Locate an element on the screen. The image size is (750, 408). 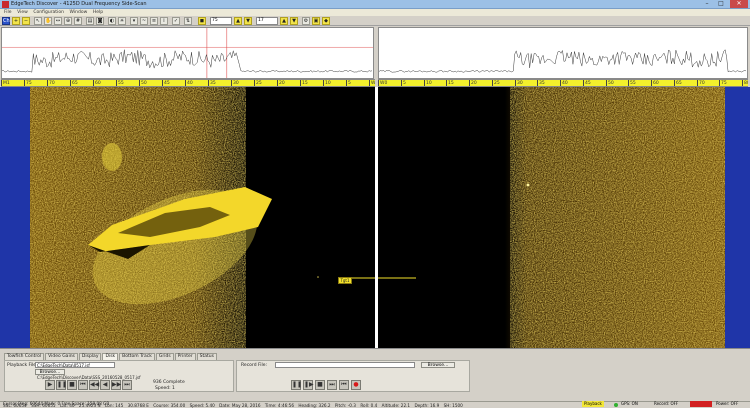
record-file-field is located at coordinates (345, 365).